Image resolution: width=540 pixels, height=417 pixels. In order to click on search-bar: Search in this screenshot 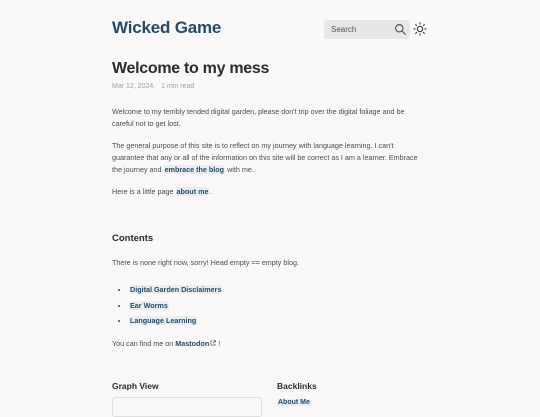, I will do `click(367, 29)`.